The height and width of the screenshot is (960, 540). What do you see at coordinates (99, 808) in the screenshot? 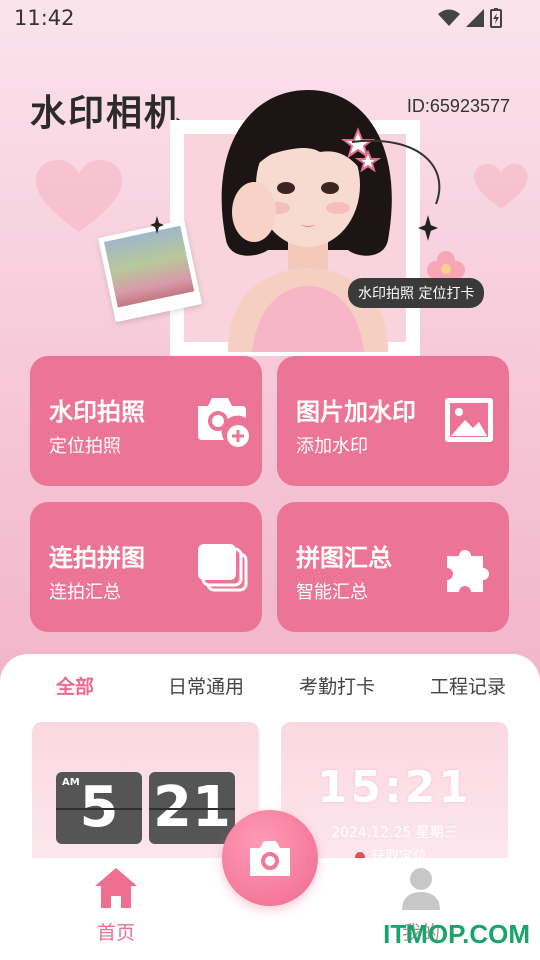
I see `flip-hour: AM 5` at bounding box center [99, 808].